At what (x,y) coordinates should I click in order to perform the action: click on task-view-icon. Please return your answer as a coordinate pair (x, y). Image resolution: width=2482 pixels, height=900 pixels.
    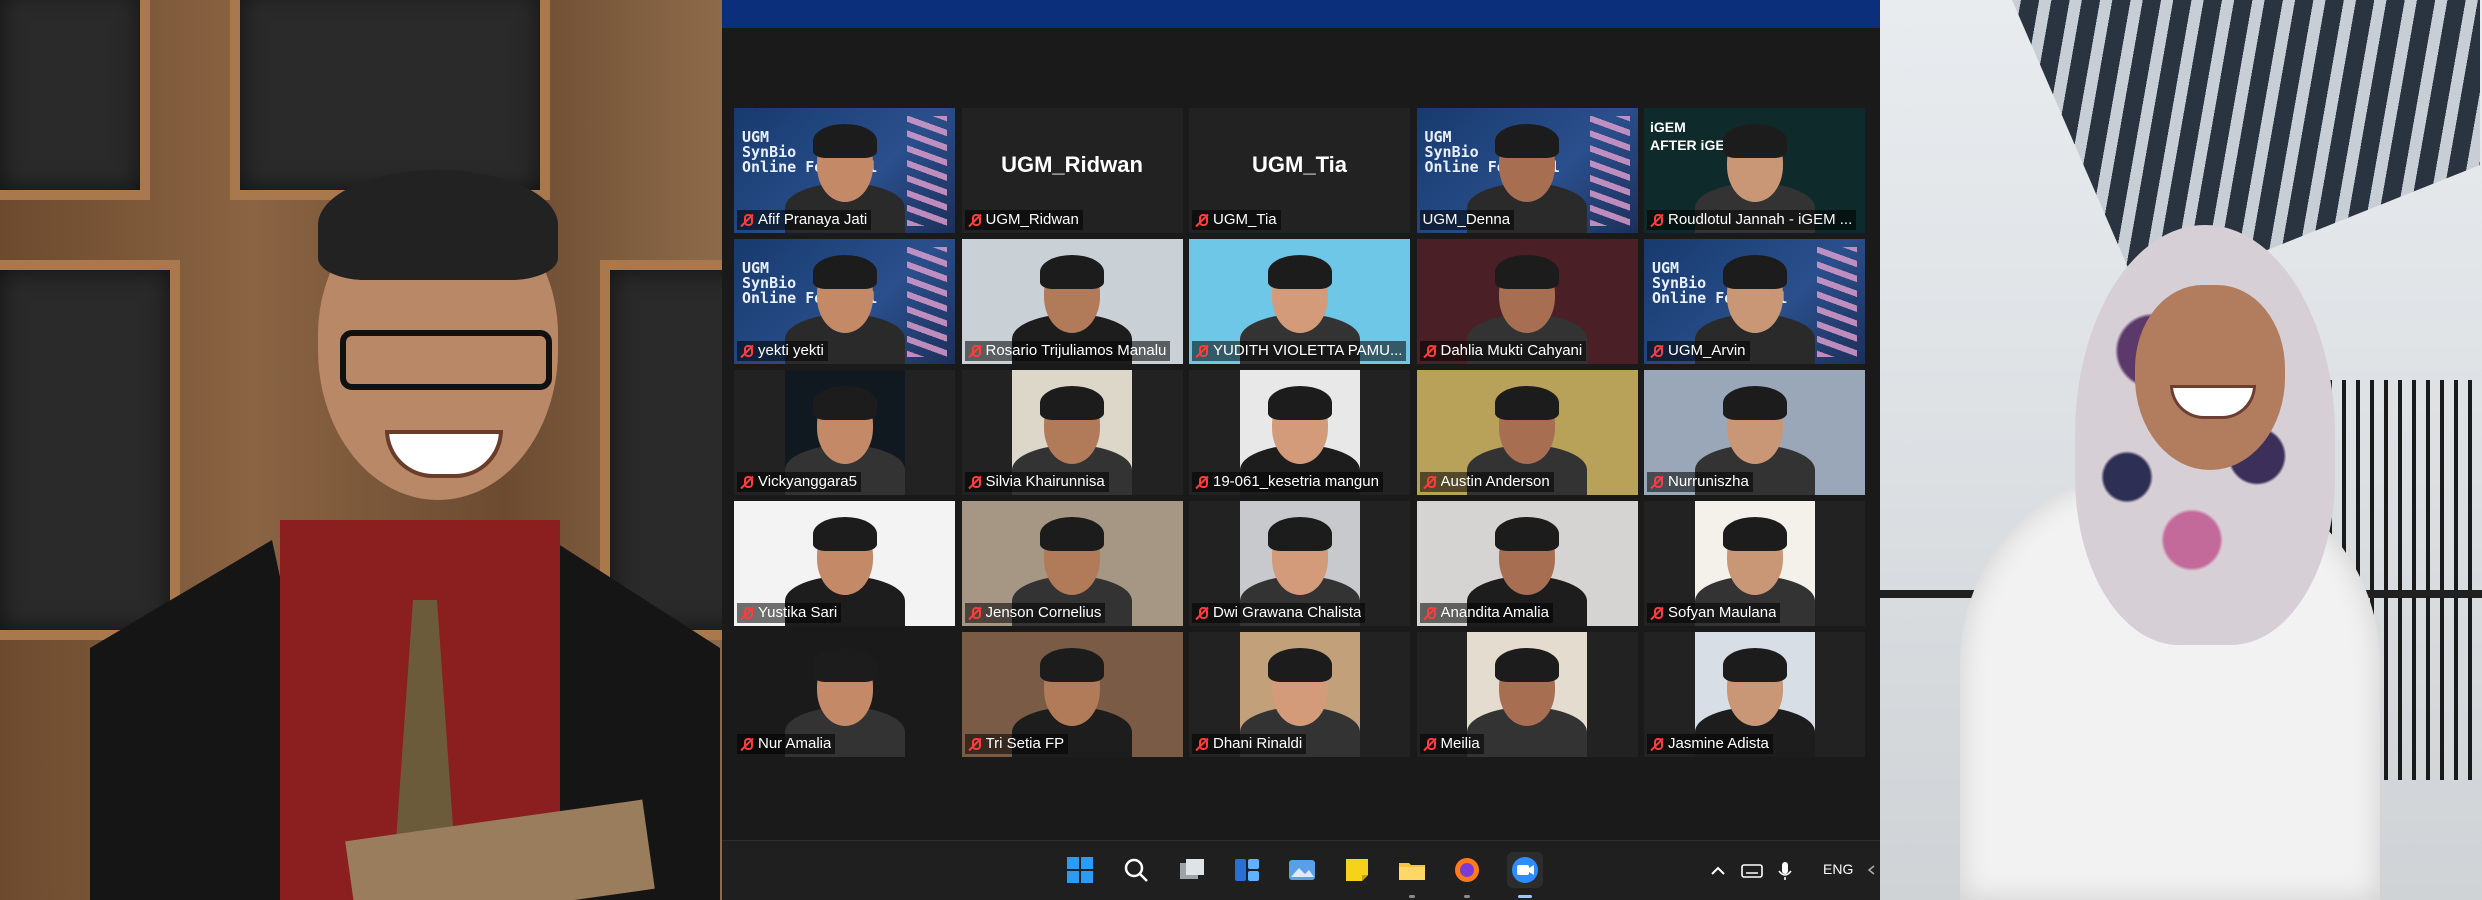
    Looking at the image, I should click on (1192, 870).